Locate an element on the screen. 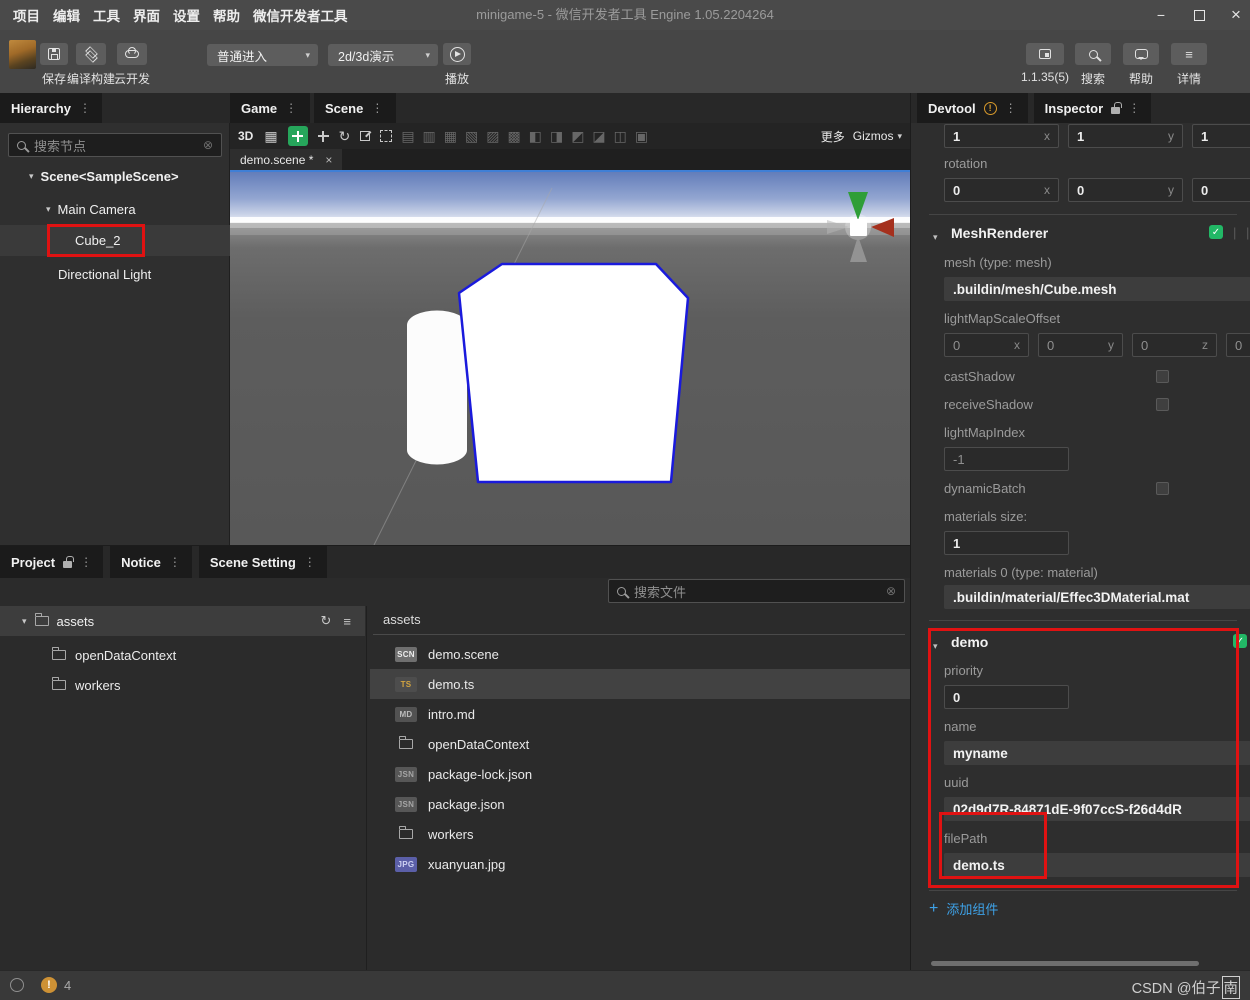 The image size is (1250, 1000). version-button is located at coordinates (1045, 54).